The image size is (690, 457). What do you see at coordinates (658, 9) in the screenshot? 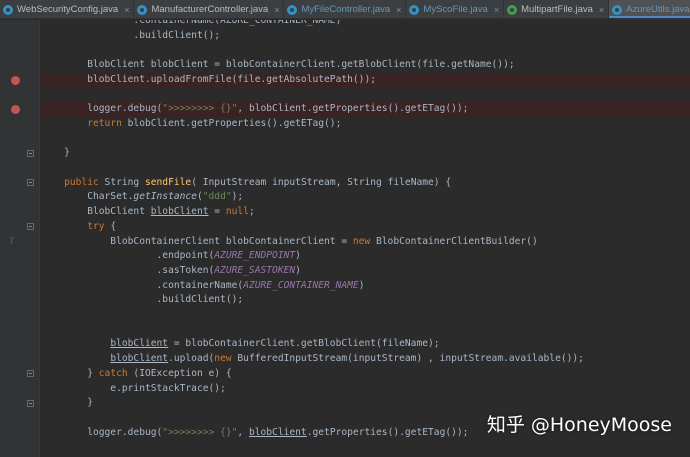
I see `editor-tab-label: AzureUtils.java` at bounding box center [658, 9].